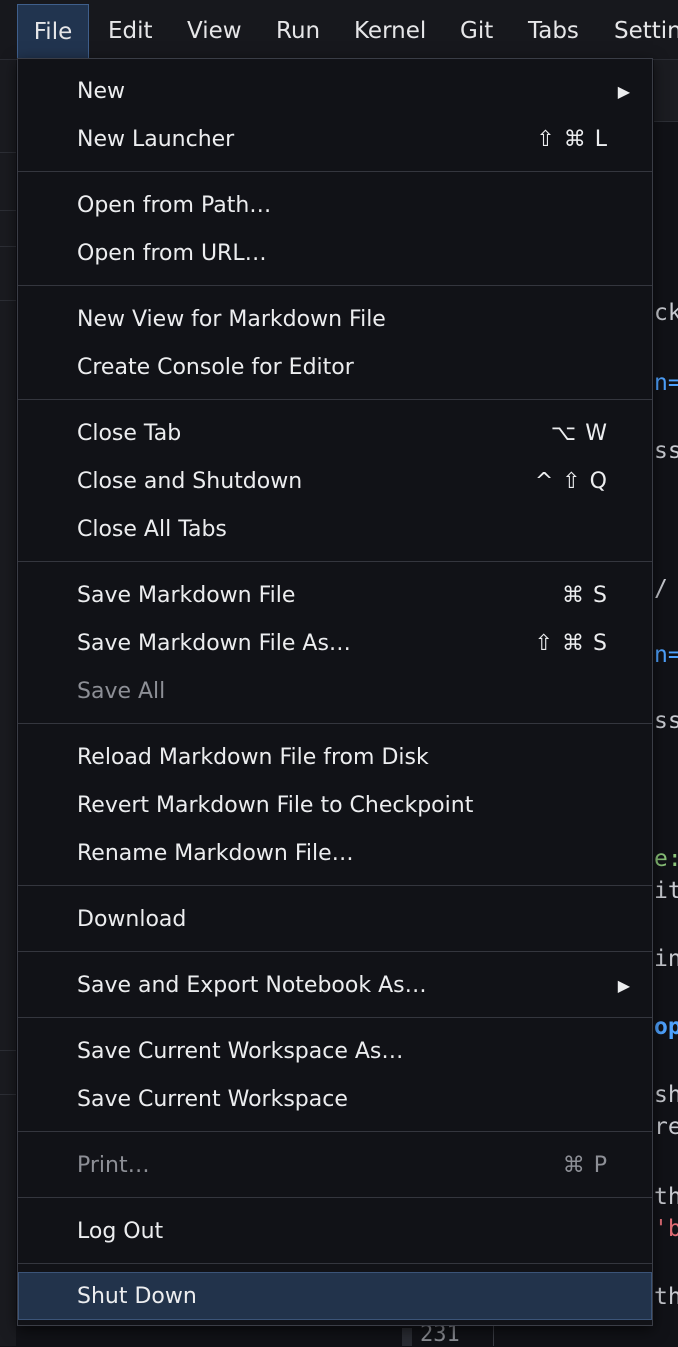 The width and height of the screenshot is (678, 1347). I want to click on menu-item-label: Shut Down, so click(137, 1296).